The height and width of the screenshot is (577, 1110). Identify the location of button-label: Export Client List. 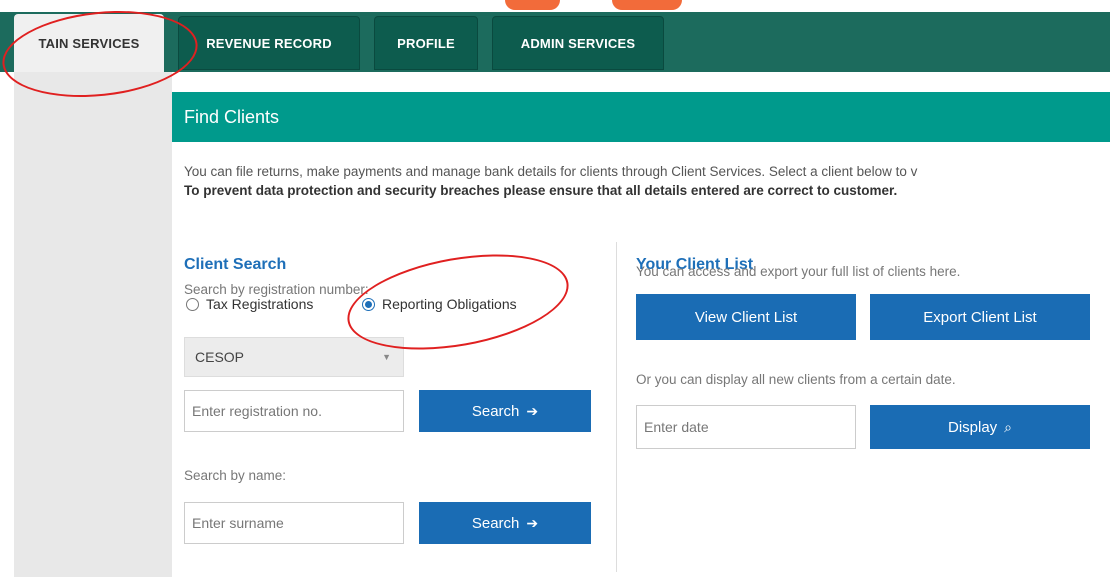
(980, 317).